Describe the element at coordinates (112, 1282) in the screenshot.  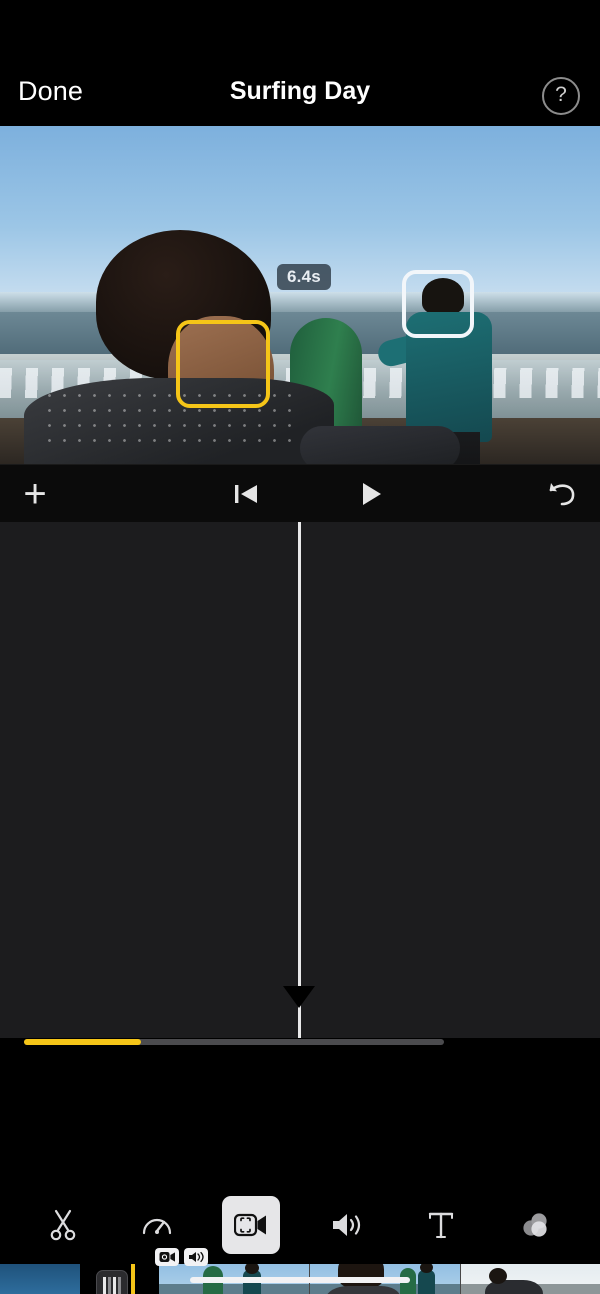
I see `transition-button` at that location.